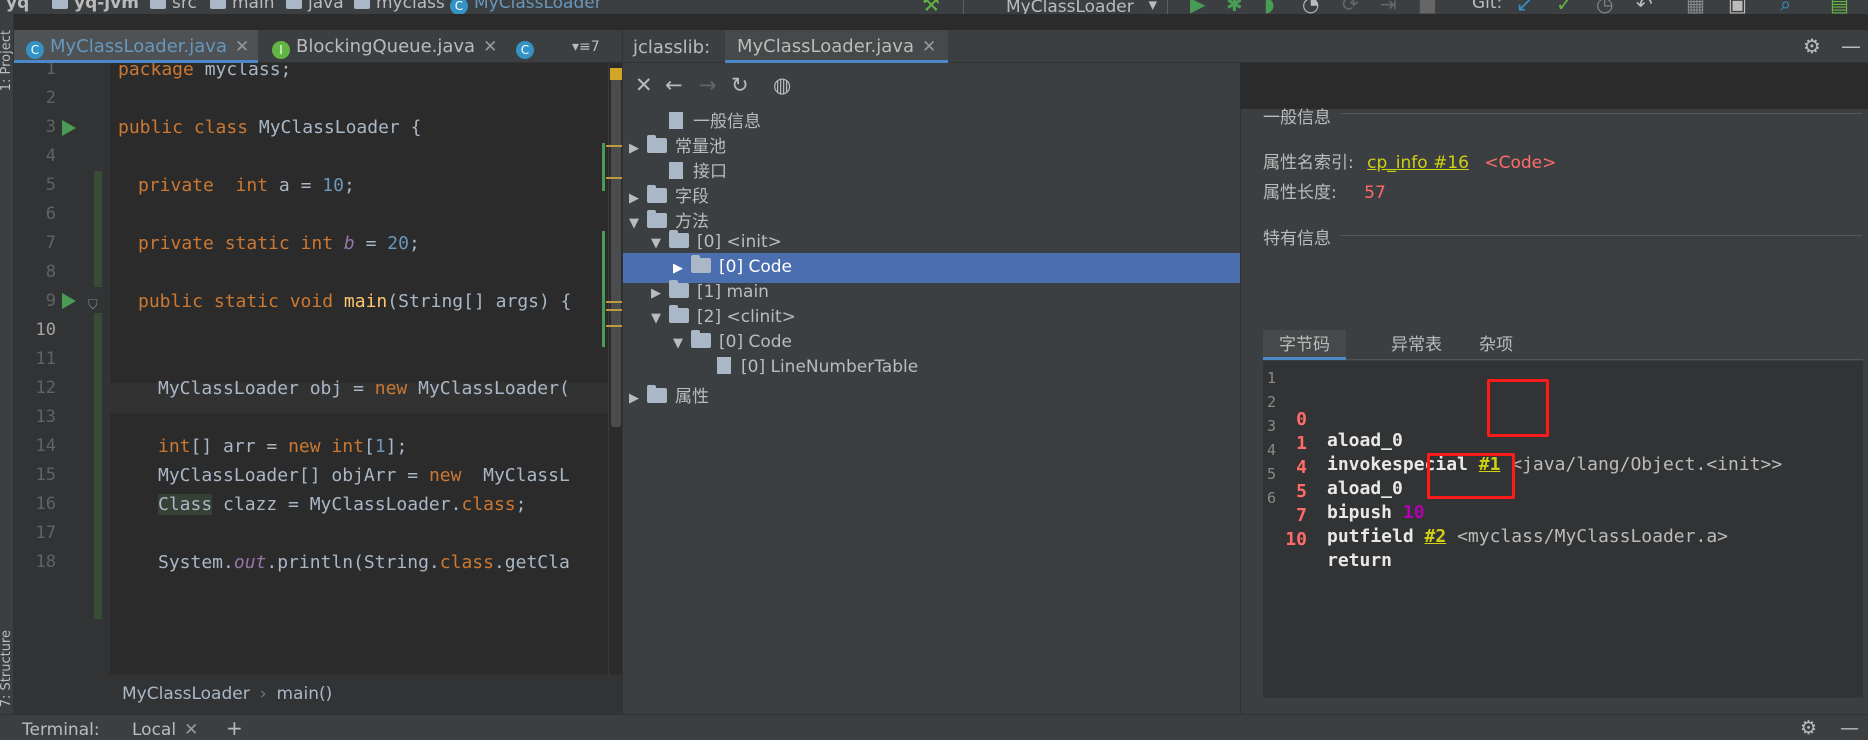 This screenshot has width=1868, height=740. Describe the element at coordinates (186, 694) in the screenshot. I see `breadcrumb-class: MyClassLoader` at that location.